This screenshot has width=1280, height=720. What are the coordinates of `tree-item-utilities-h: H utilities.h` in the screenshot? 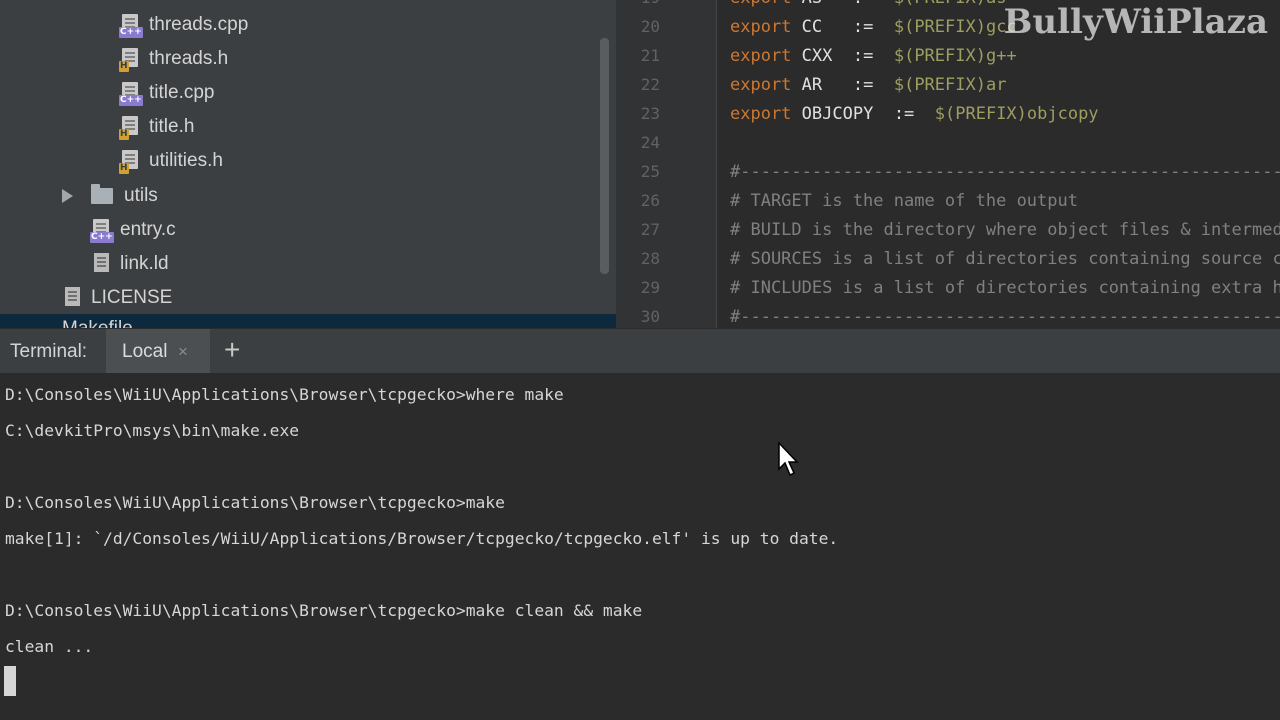 It's located at (171, 161).